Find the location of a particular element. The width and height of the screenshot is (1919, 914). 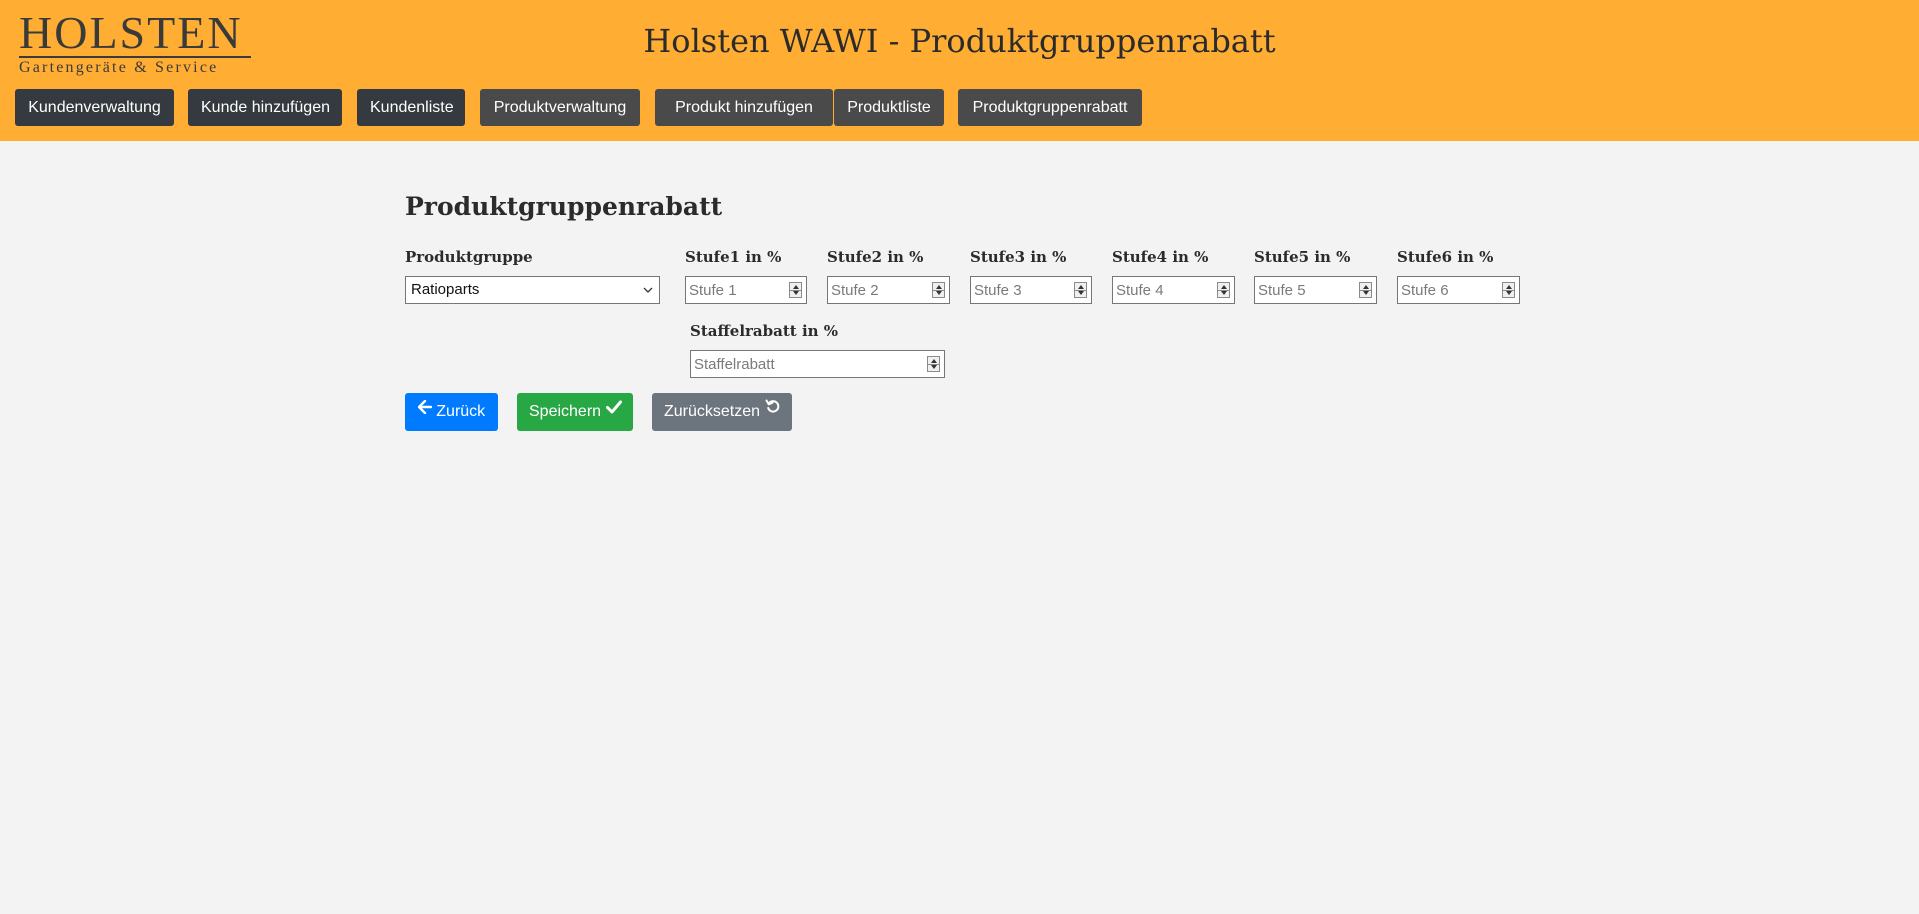

stufe3-input-wrap is located at coordinates (1031, 290).